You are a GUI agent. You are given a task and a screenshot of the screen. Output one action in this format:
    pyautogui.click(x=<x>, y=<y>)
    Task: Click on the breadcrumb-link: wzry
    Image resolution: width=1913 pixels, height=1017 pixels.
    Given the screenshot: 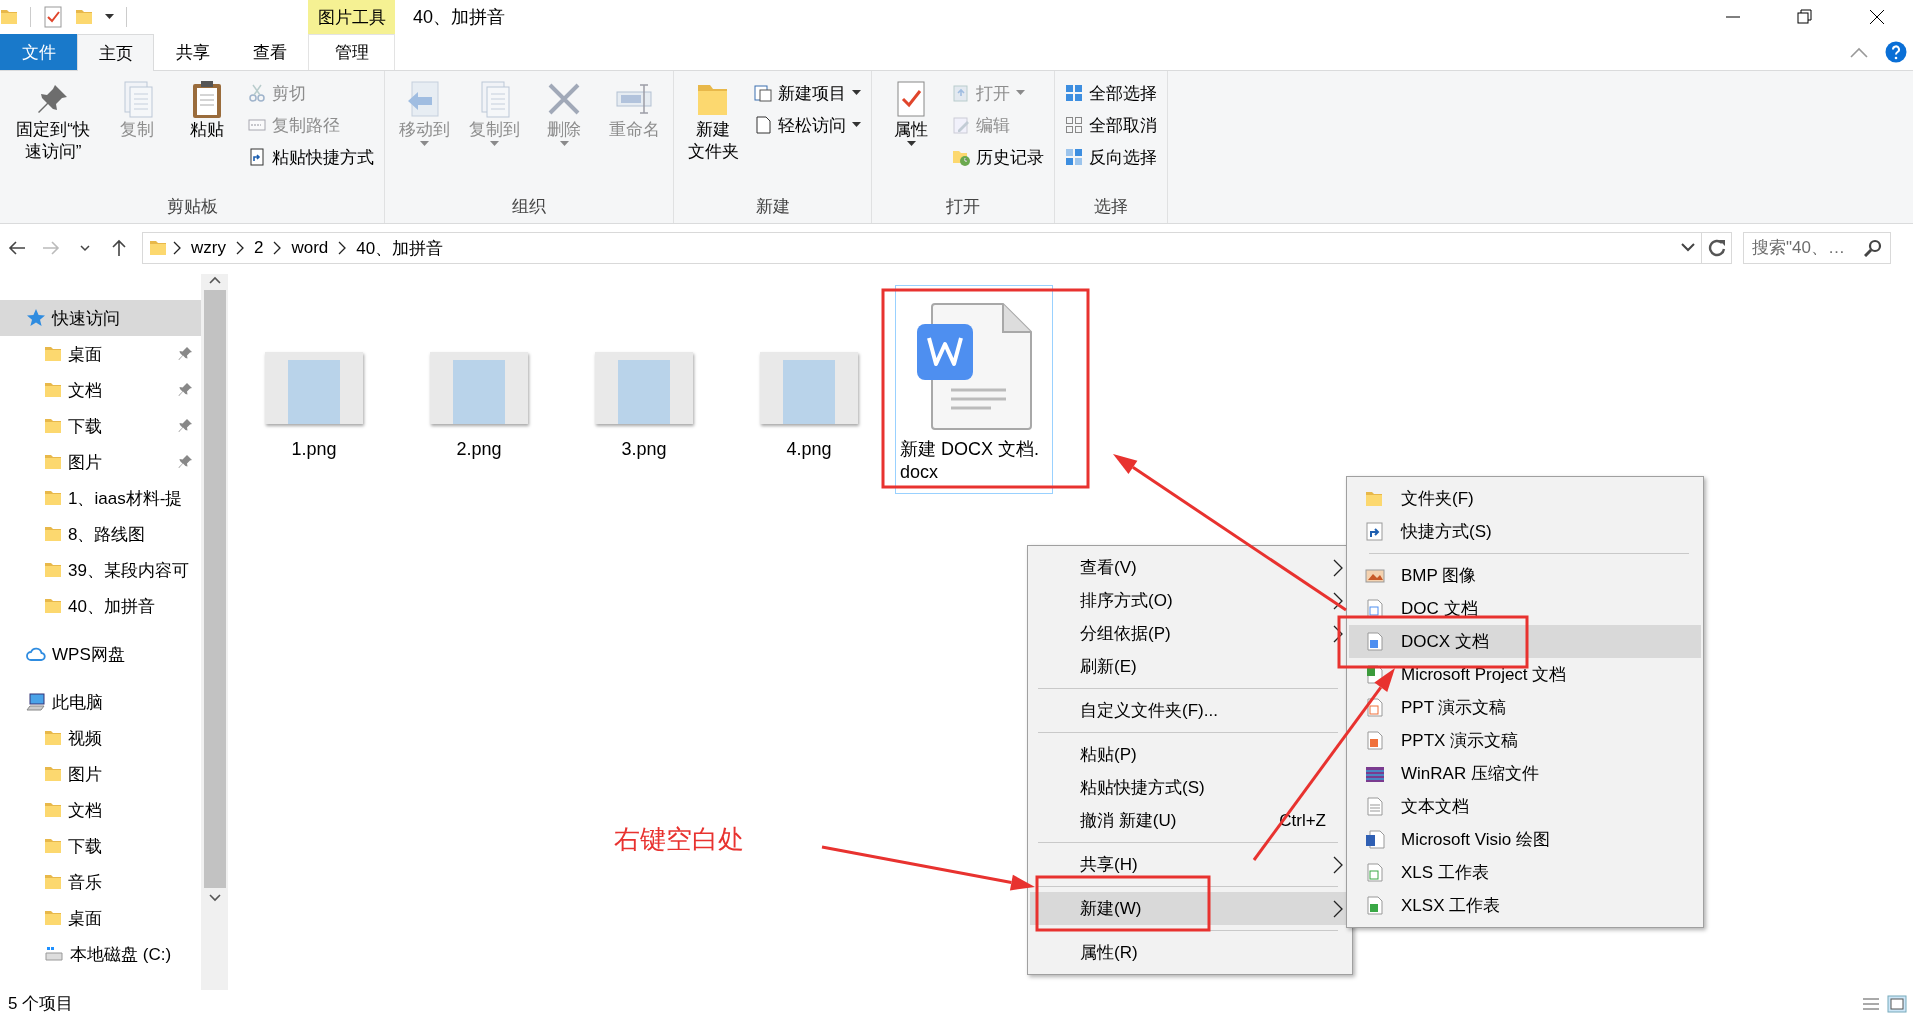 What is the action you would take?
    pyautogui.click(x=208, y=248)
    